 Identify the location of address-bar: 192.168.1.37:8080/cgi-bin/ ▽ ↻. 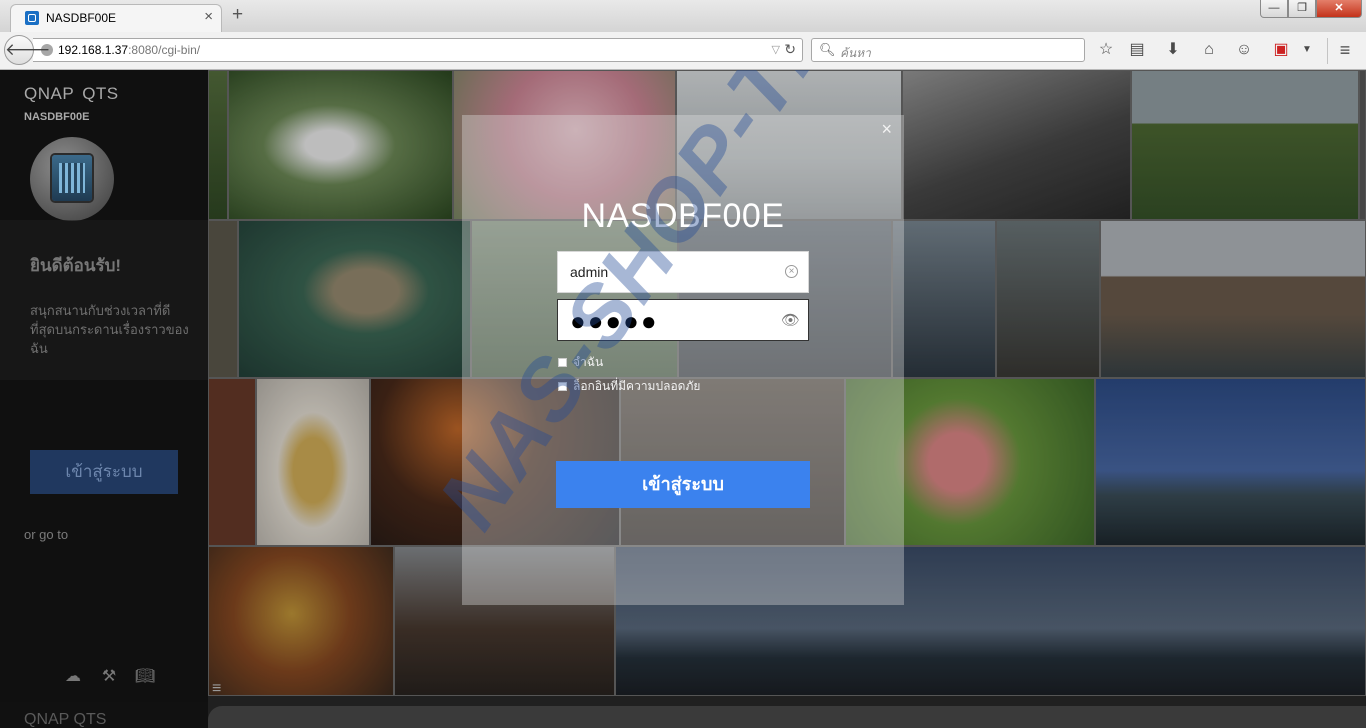
(418, 50).